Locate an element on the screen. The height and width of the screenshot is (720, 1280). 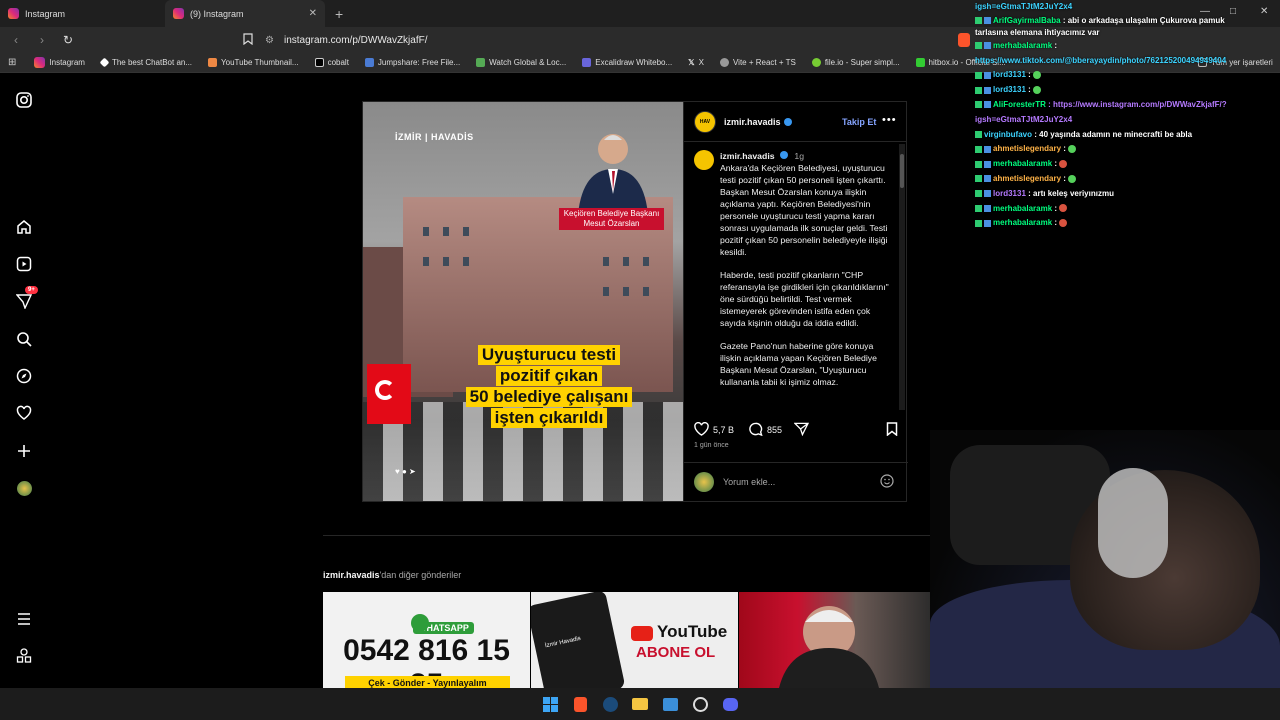
profile-avatar is located at coordinates (24, 488).